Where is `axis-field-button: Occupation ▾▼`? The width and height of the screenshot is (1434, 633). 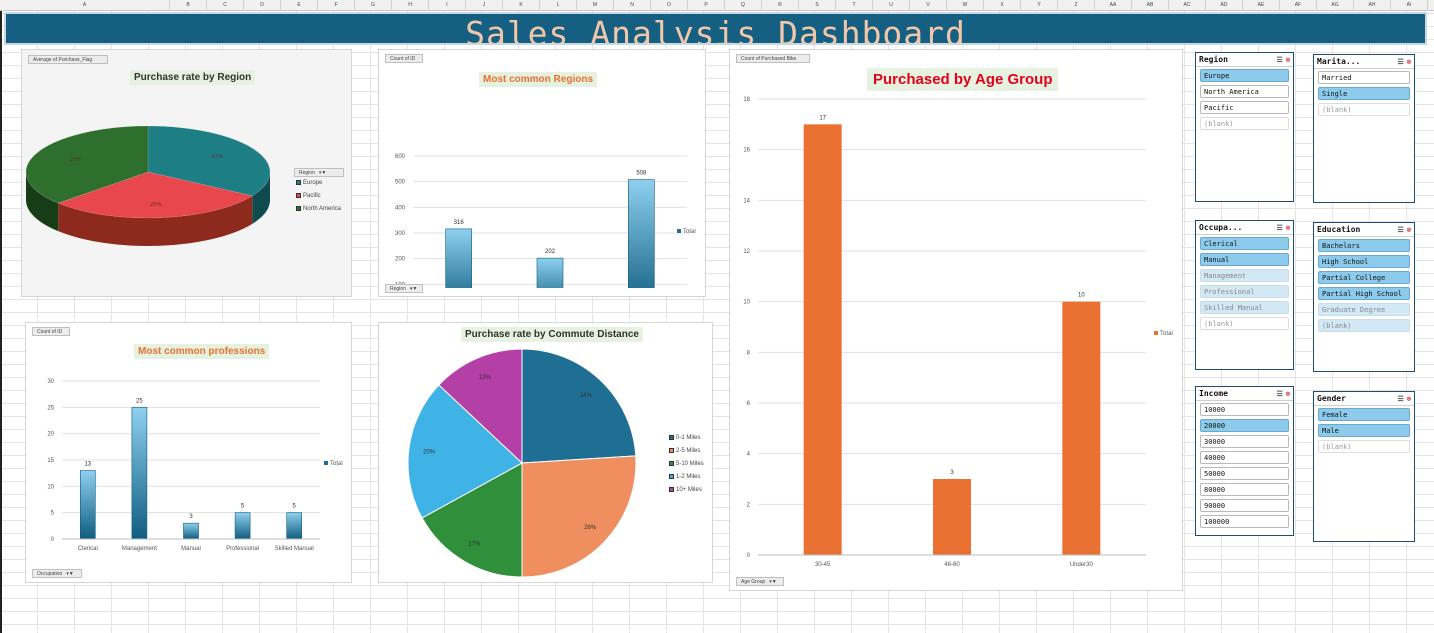 axis-field-button: Occupation ▾▼ is located at coordinates (57, 573).